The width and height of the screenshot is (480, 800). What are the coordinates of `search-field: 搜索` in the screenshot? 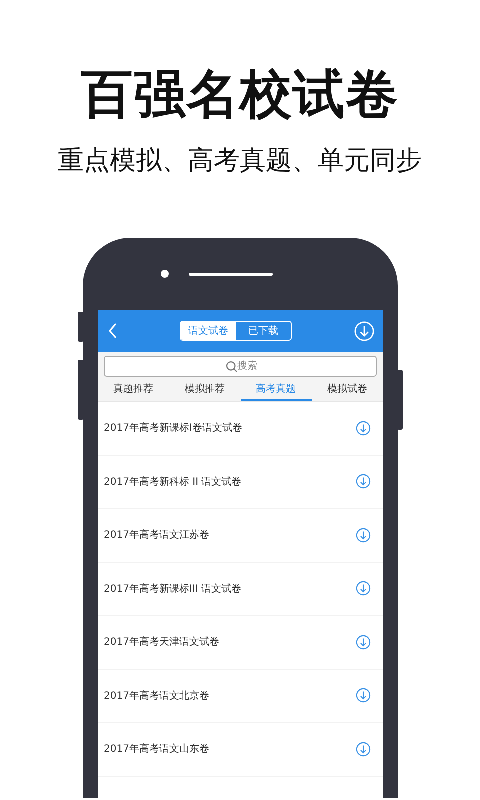 It's located at (240, 366).